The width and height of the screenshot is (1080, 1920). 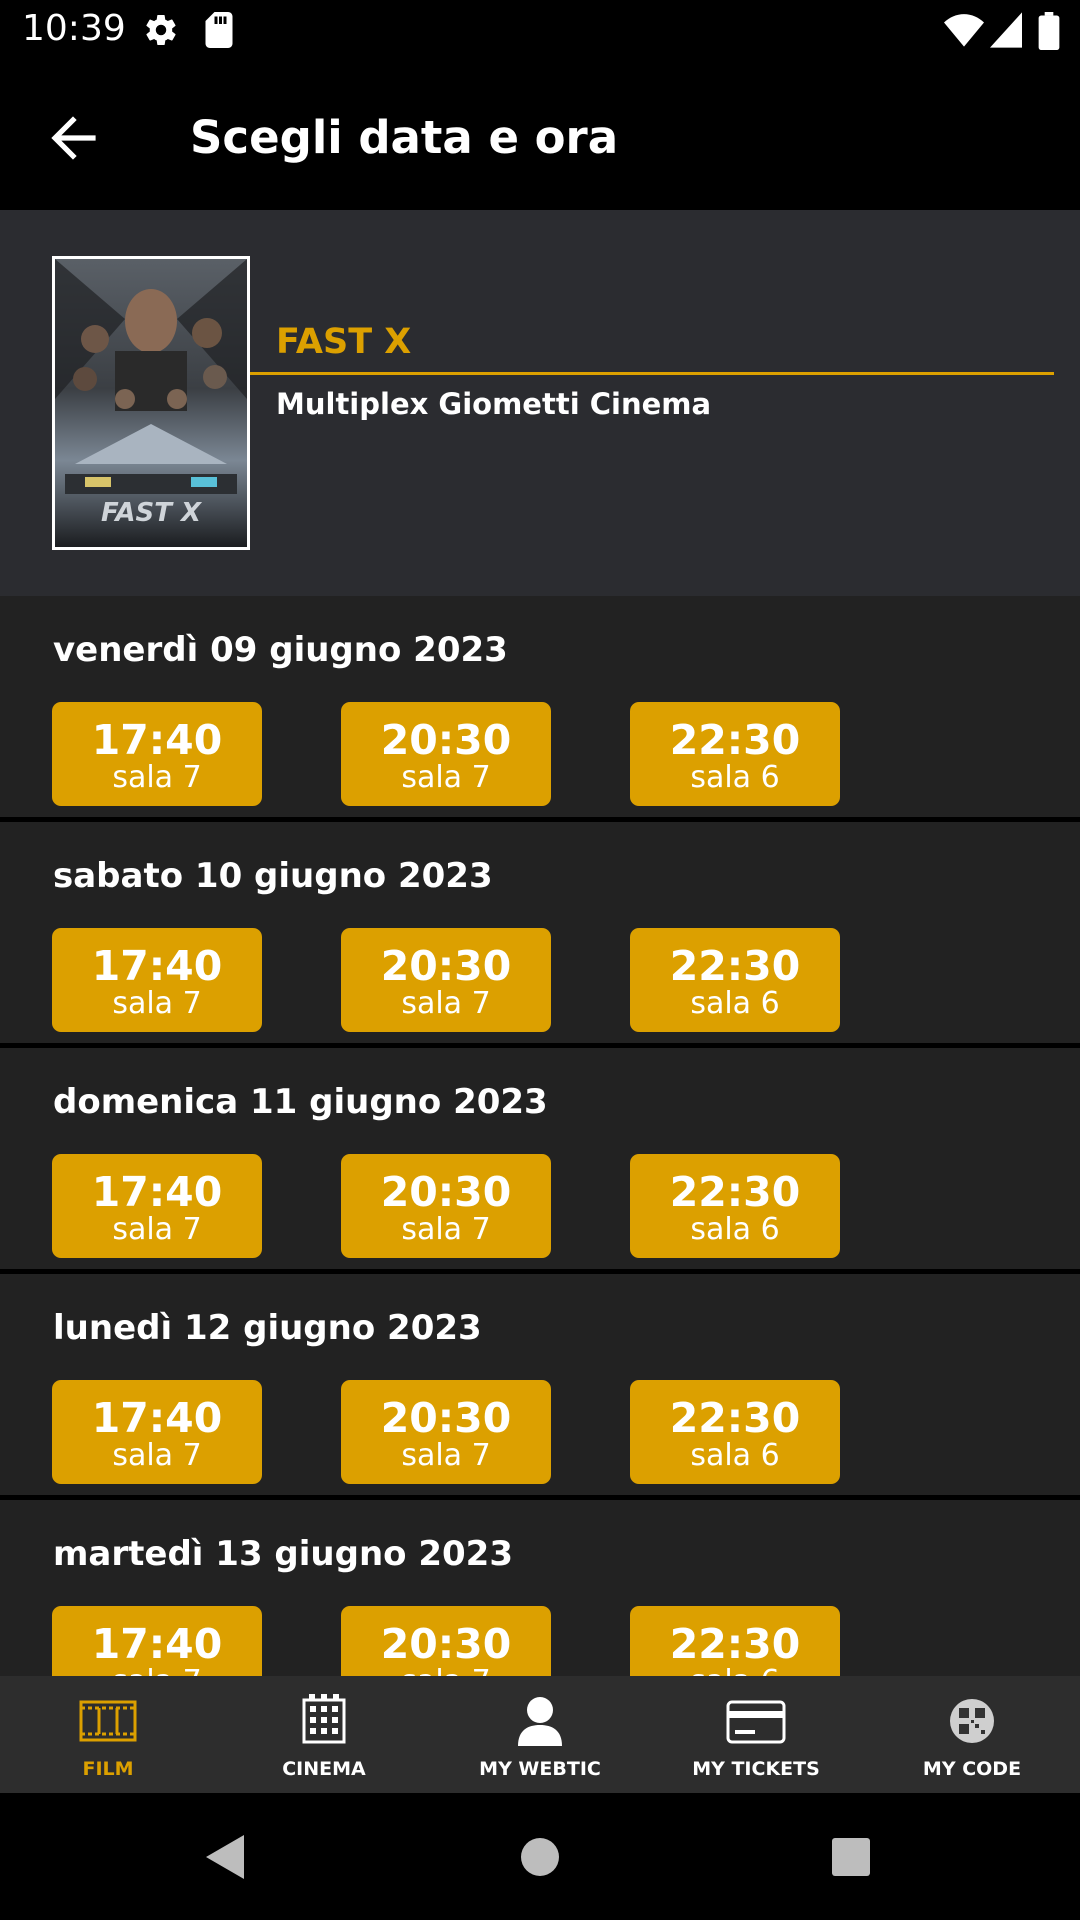 I want to click on day-label: sabato 10 giugno 2023, so click(x=273, y=876).